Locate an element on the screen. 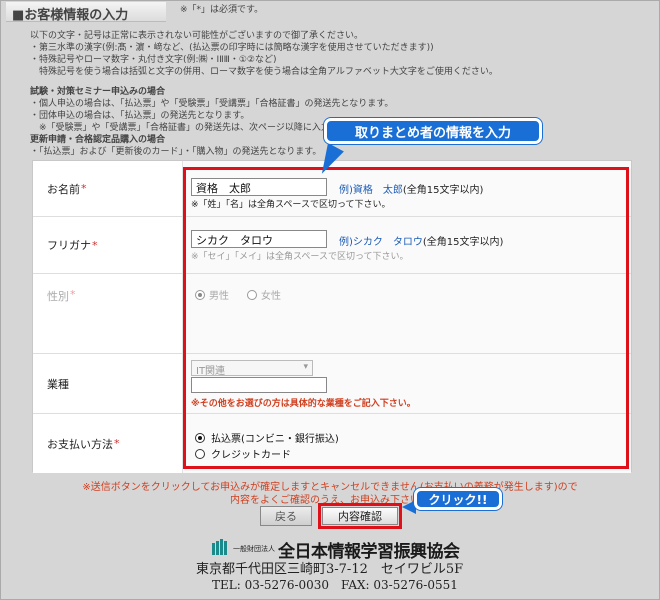  row-payment: お支払い方法 * 払込票(コンビニ・銀行振込) クレジットカード is located at coordinates (332, 443).